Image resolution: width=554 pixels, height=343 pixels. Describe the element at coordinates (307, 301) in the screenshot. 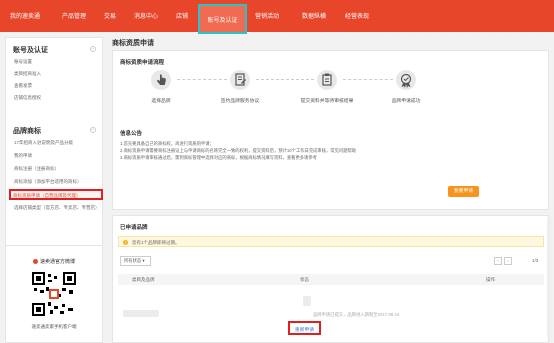

I see `blurred-logo` at that location.